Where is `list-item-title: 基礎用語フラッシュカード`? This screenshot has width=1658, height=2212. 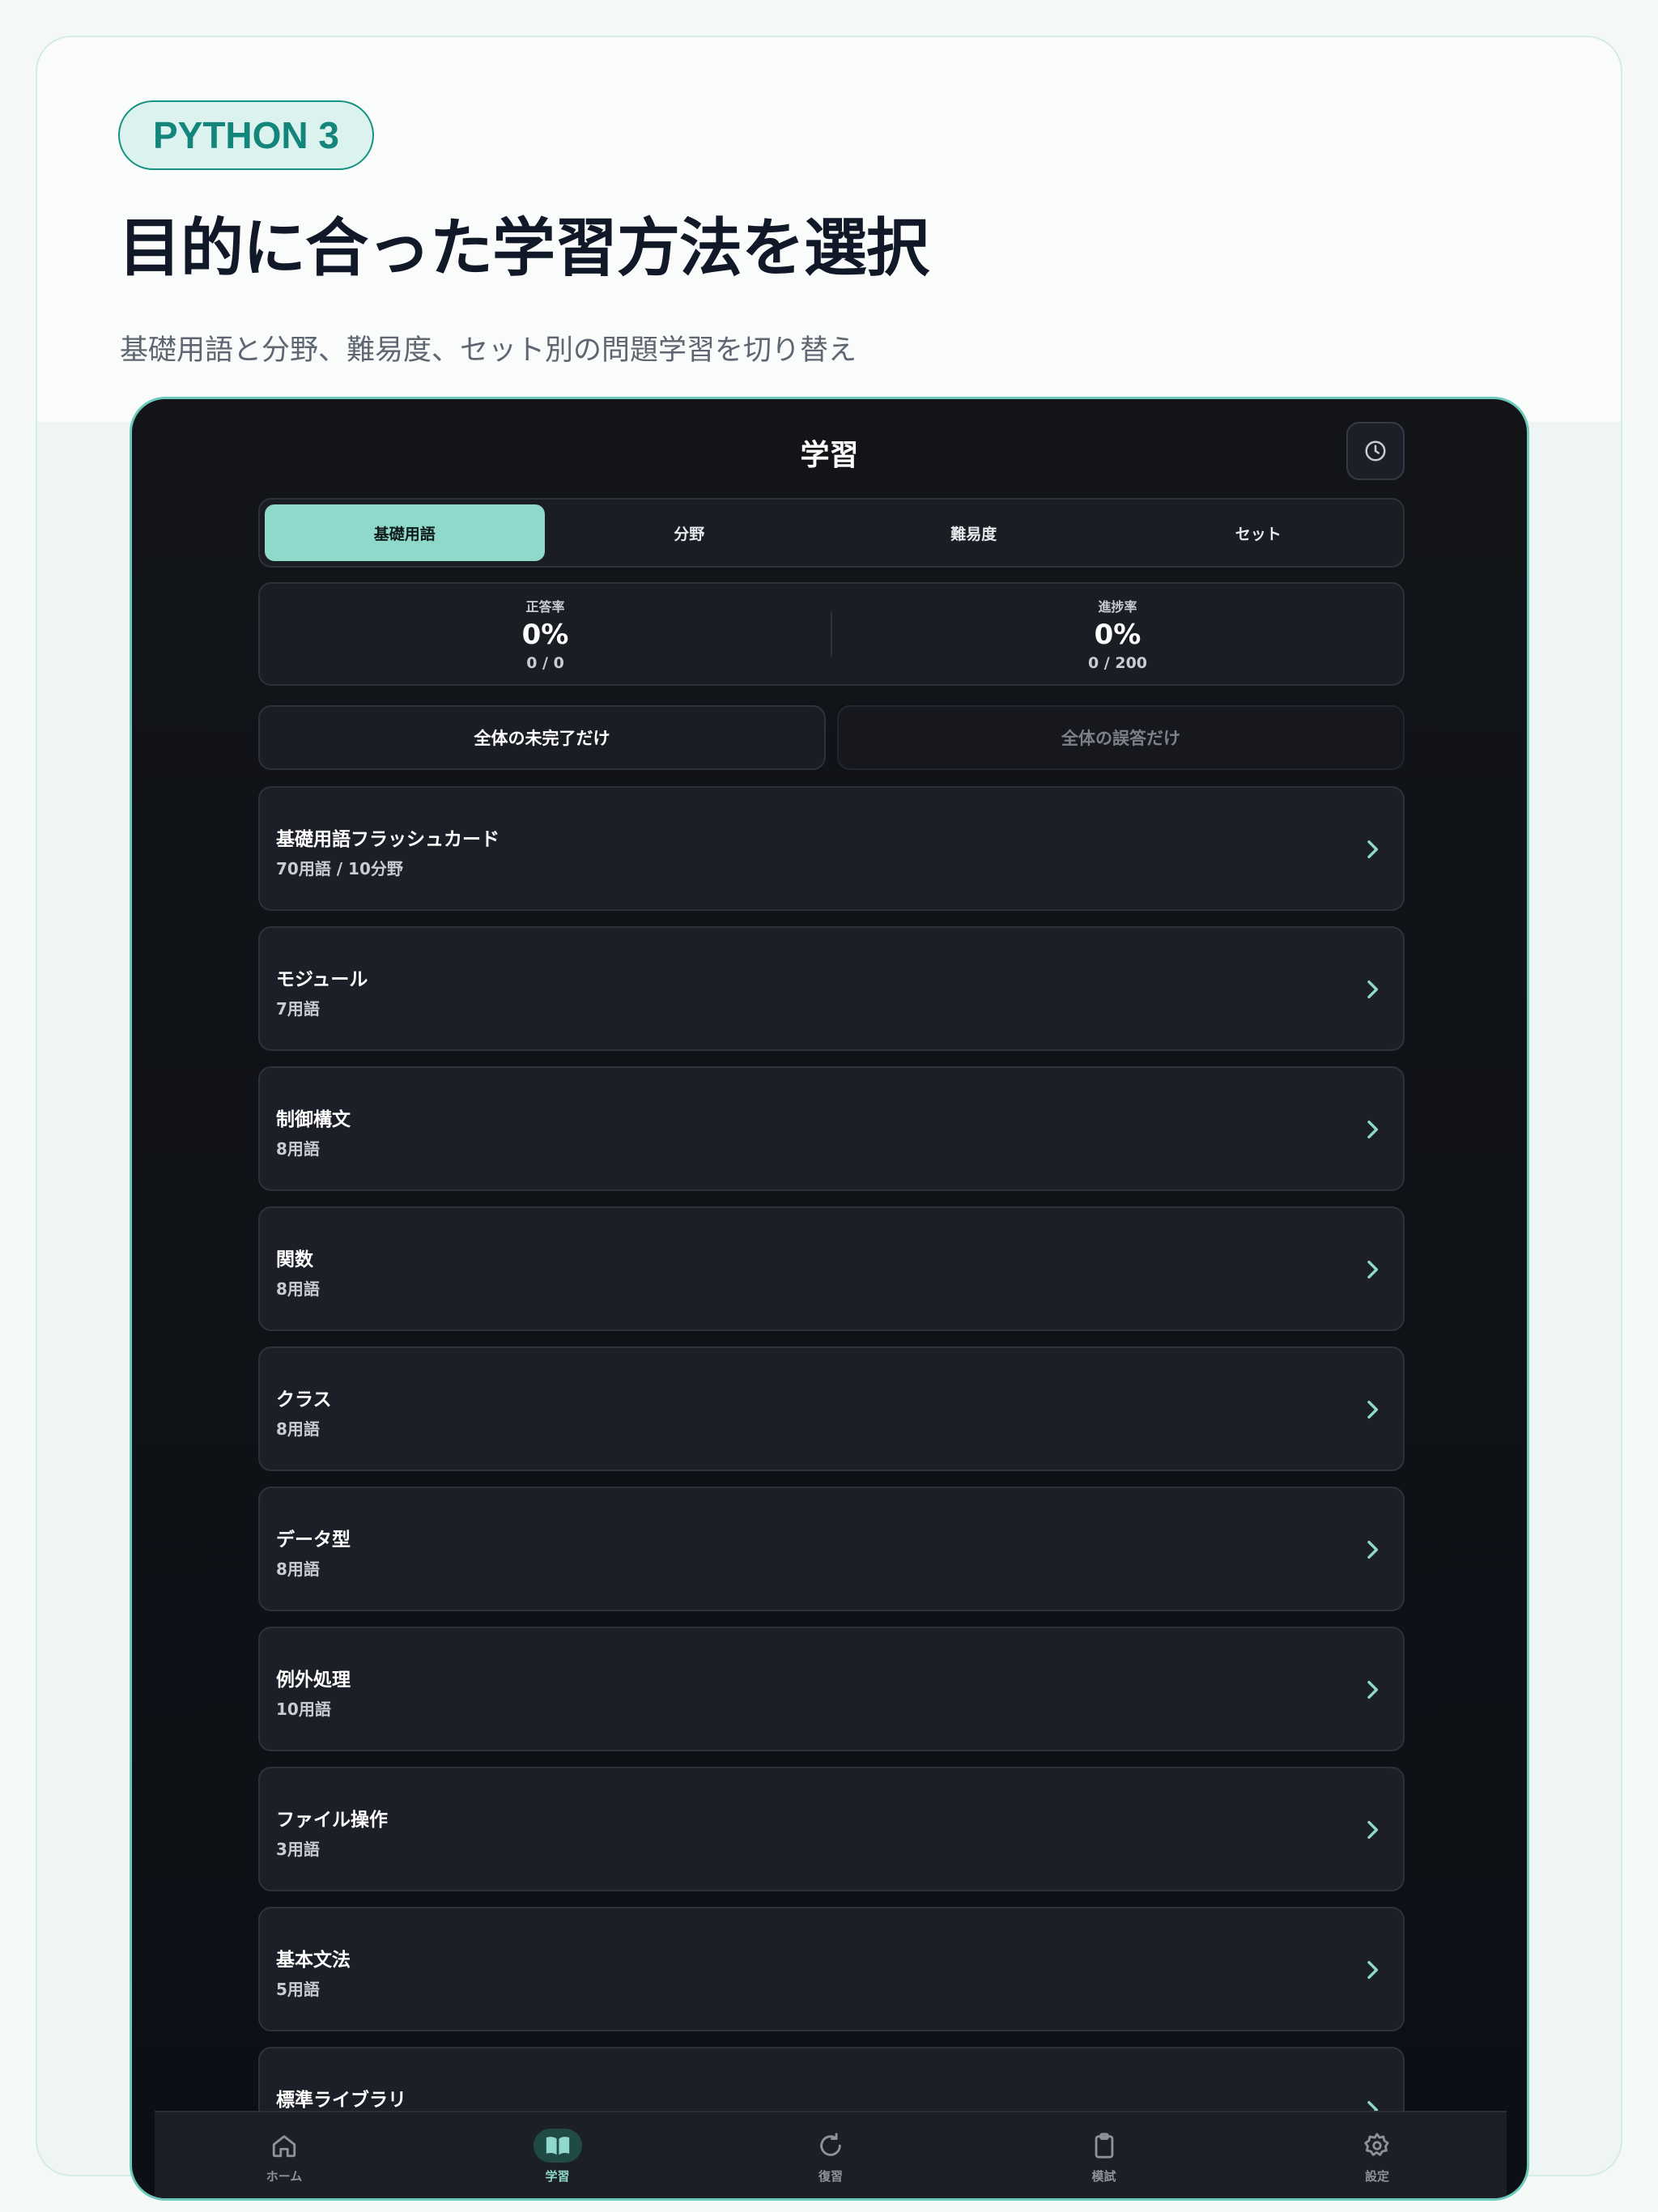
list-item-title: 基礎用語フラッシュカード is located at coordinates (388, 840).